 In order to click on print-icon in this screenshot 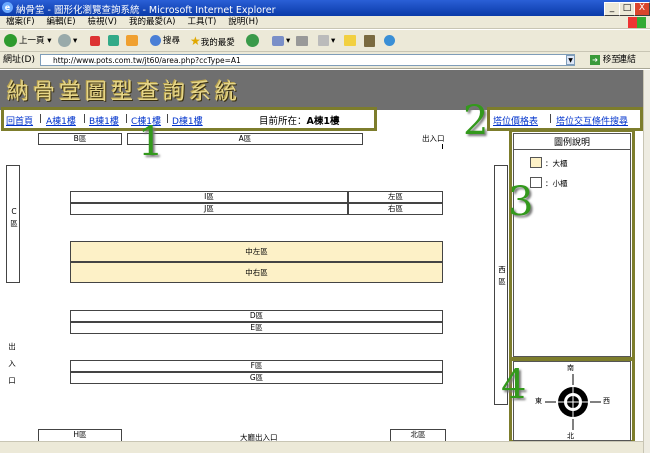, I will do `click(302, 40)`.